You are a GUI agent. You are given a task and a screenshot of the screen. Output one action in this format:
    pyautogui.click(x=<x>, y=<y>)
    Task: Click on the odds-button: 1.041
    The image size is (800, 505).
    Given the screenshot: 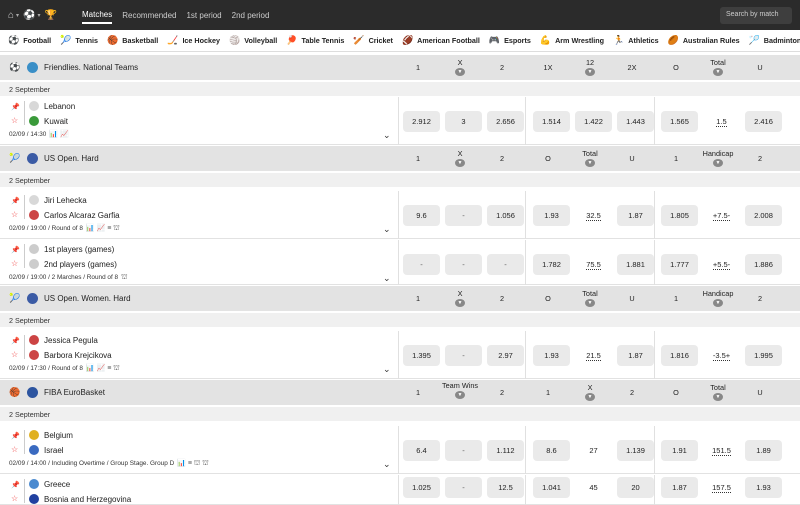 What is the action you would take?
    pyautogui.click(x=551, y=487)
    